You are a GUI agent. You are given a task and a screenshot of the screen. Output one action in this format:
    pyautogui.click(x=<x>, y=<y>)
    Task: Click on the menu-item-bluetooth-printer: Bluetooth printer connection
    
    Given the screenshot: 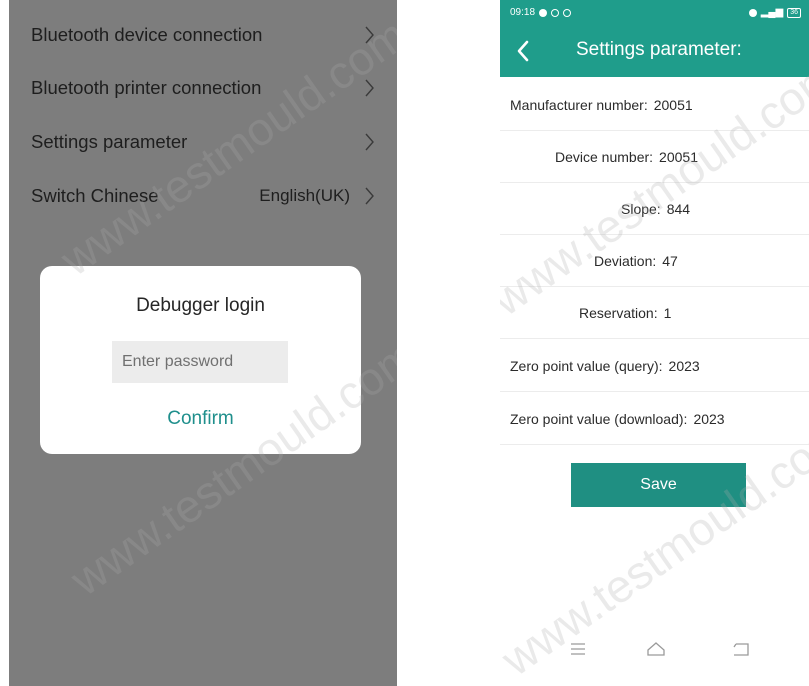 What is the action you would take?
    pyautogui.click(x=203, y=87)
    